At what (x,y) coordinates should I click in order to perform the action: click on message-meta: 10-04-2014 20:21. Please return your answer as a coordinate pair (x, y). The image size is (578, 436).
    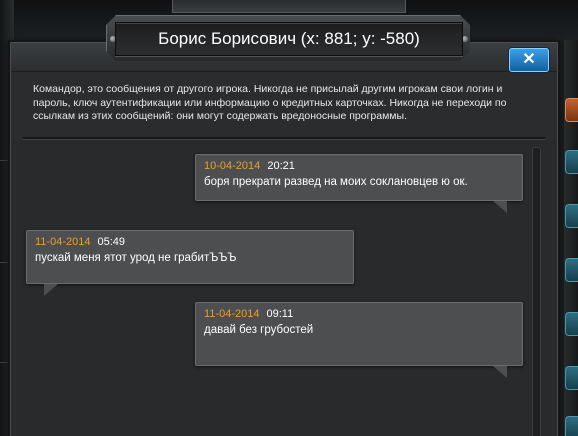
    Looking at the image, I should click on (359, 166).